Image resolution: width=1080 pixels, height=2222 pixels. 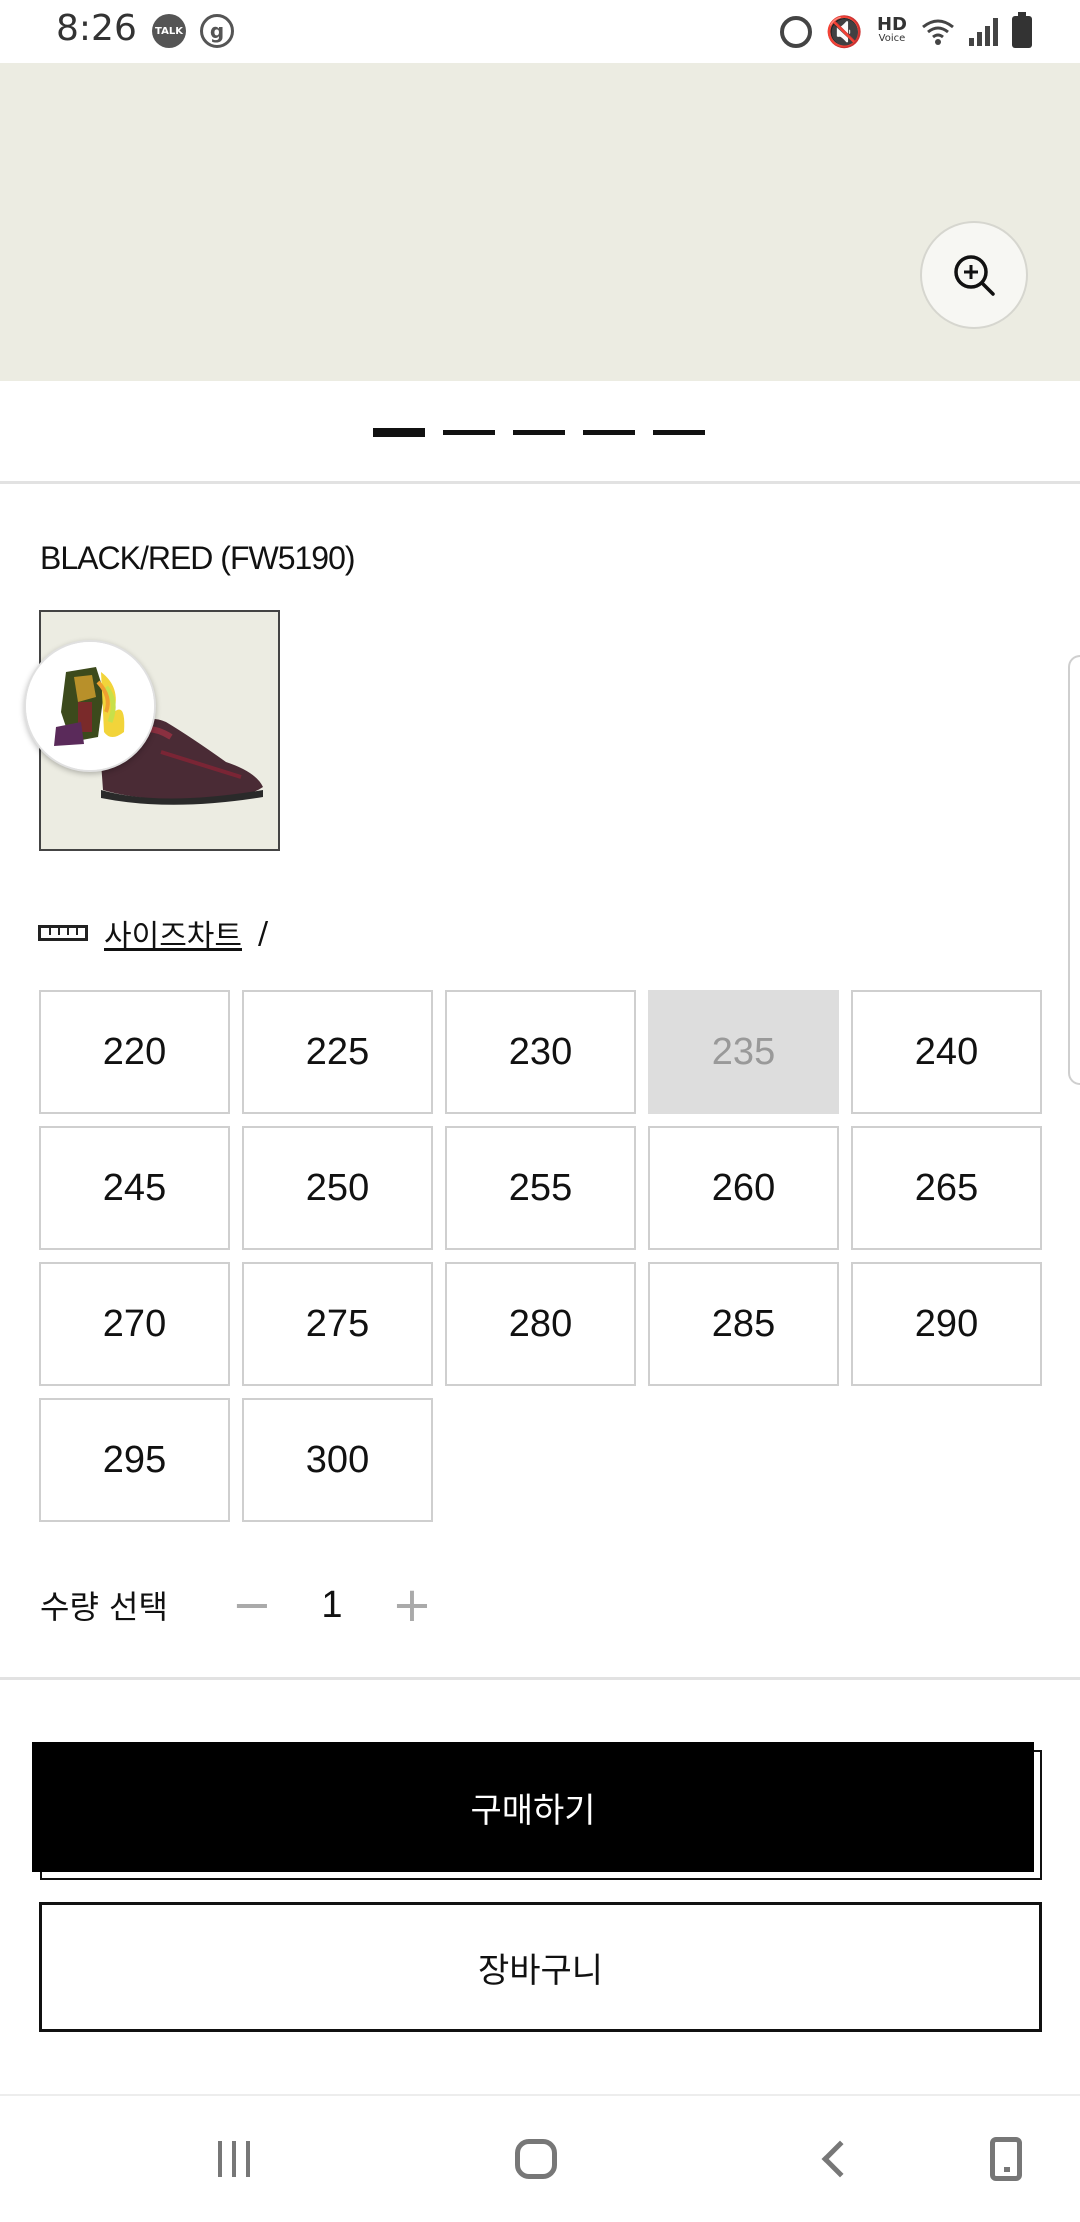 I want to click on size-option-220: 220, so click(x=134, y=1052).